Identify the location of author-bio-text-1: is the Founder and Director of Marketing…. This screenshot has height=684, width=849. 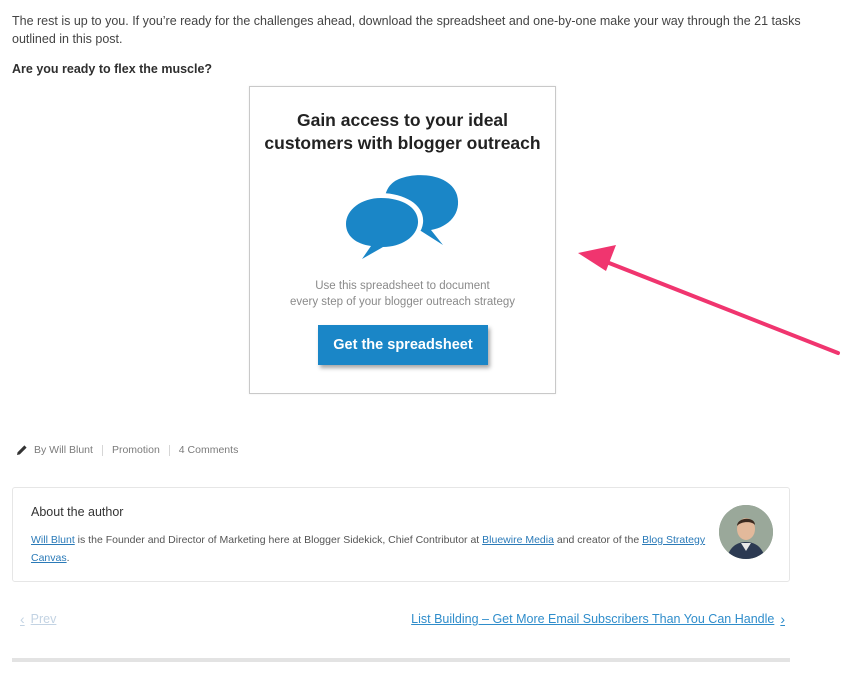
(278, 540).